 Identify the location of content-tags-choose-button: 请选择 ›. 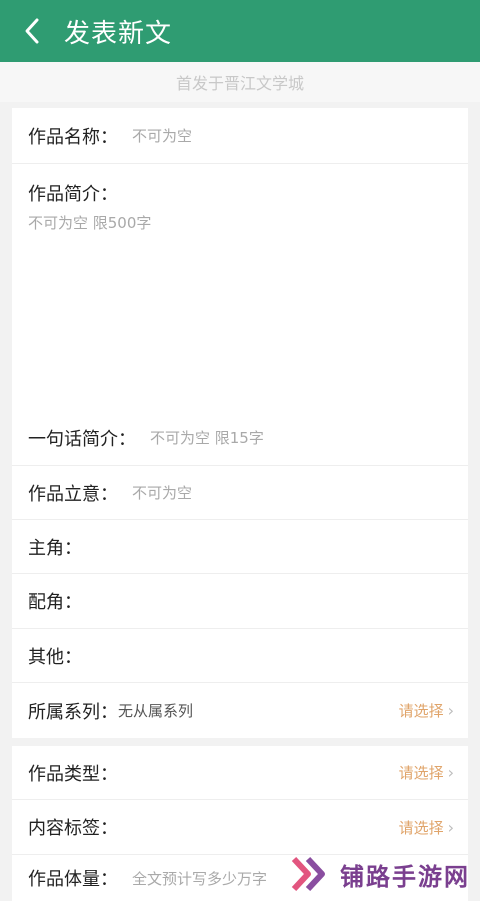
(426, 827).